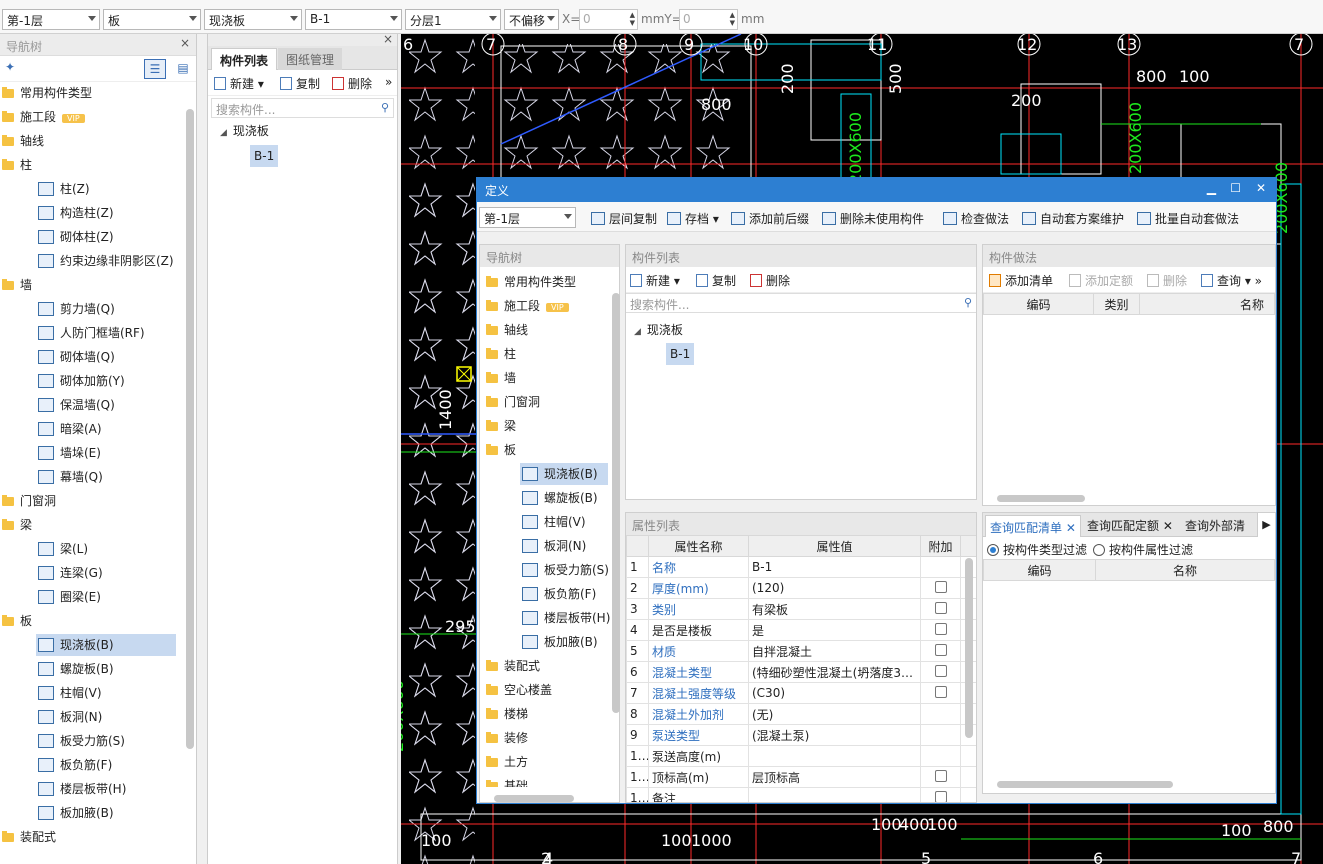 This screenshot has height=864, width=1323. Describe the element at coordinates (106, 381) in the screenshot. I see `nav-item: 砌体加筋(Y)` at that location.